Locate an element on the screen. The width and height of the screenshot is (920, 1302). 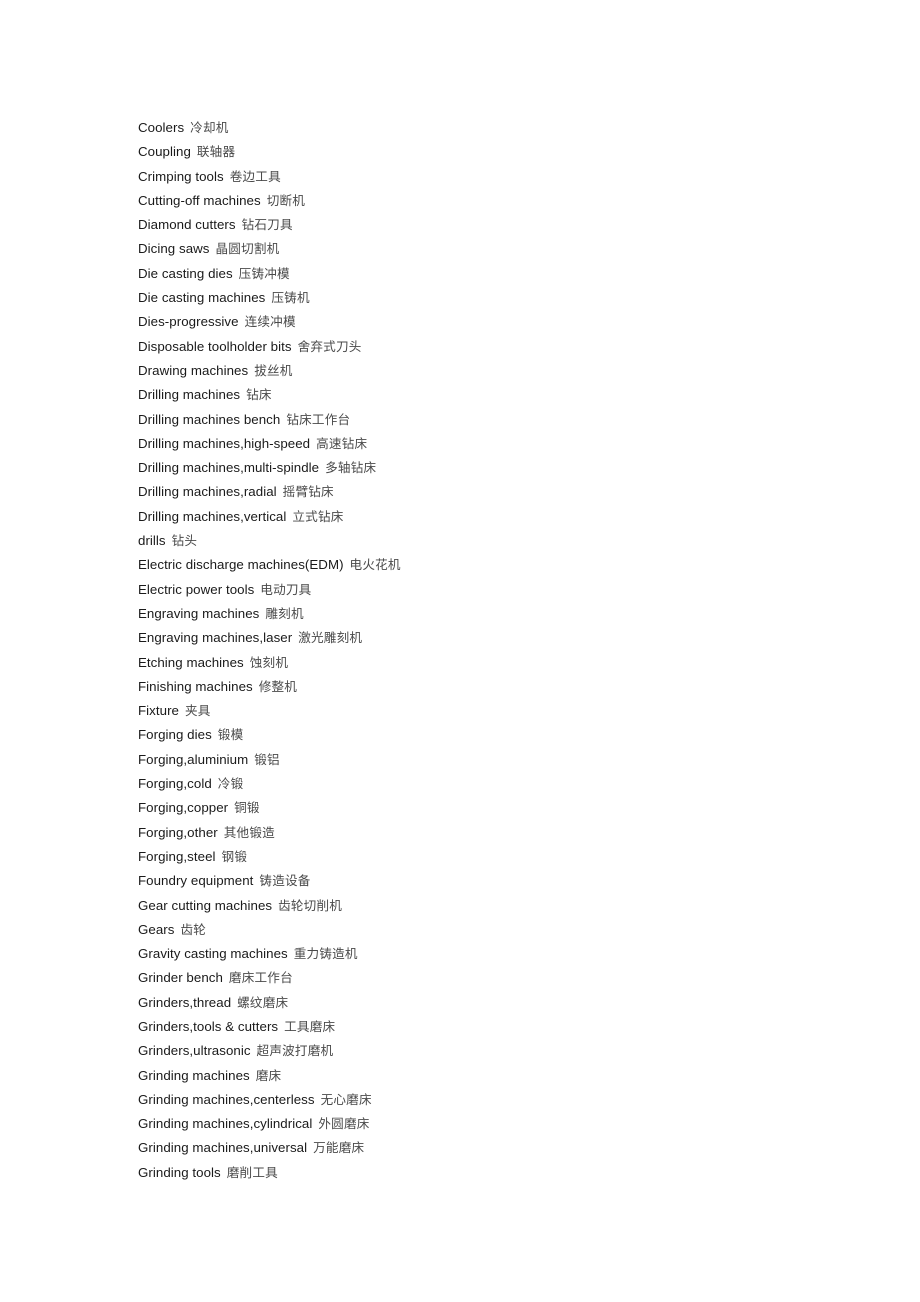
glossary-entry: Electric power tools 电动刀具 is located at coordinates (508, 590).